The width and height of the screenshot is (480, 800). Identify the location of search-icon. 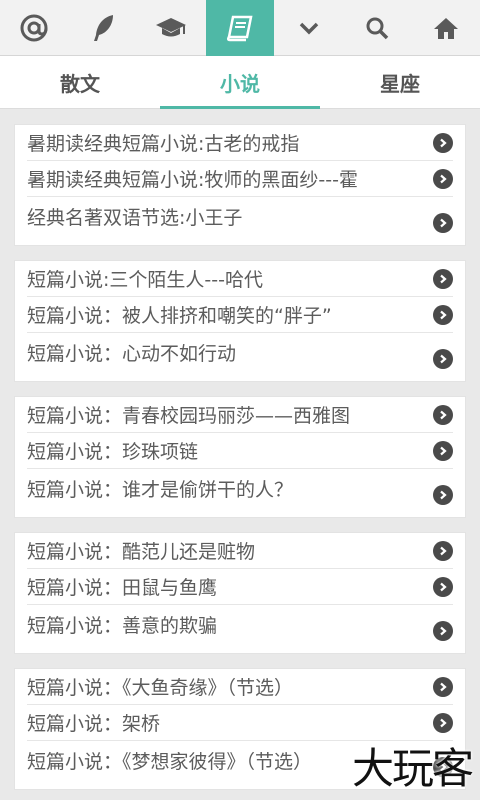
(377, 28).